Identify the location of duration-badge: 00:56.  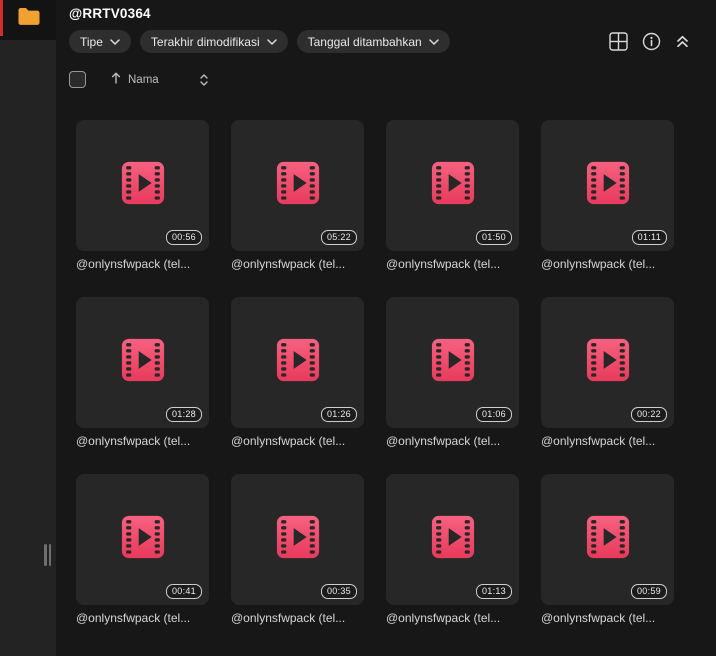
(183, 237).